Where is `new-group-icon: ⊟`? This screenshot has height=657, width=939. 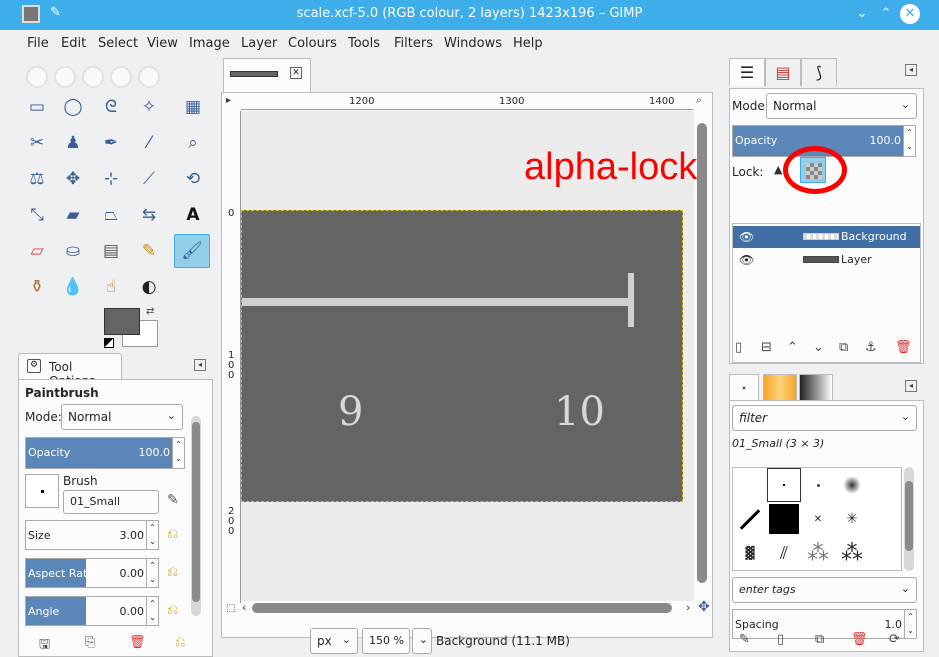 new-group-icon: ⊟ is located at coordinates (766, 347).